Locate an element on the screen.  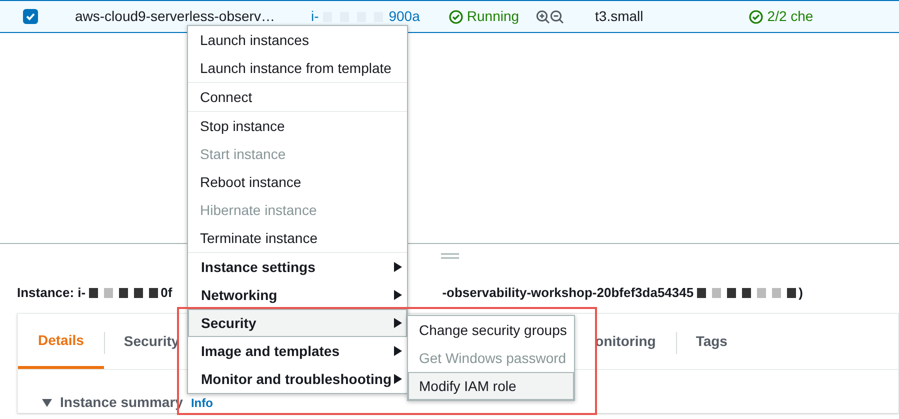
instance-title: -observability-workshop-20bfef3da54345 is located at coordinates (568, 293).